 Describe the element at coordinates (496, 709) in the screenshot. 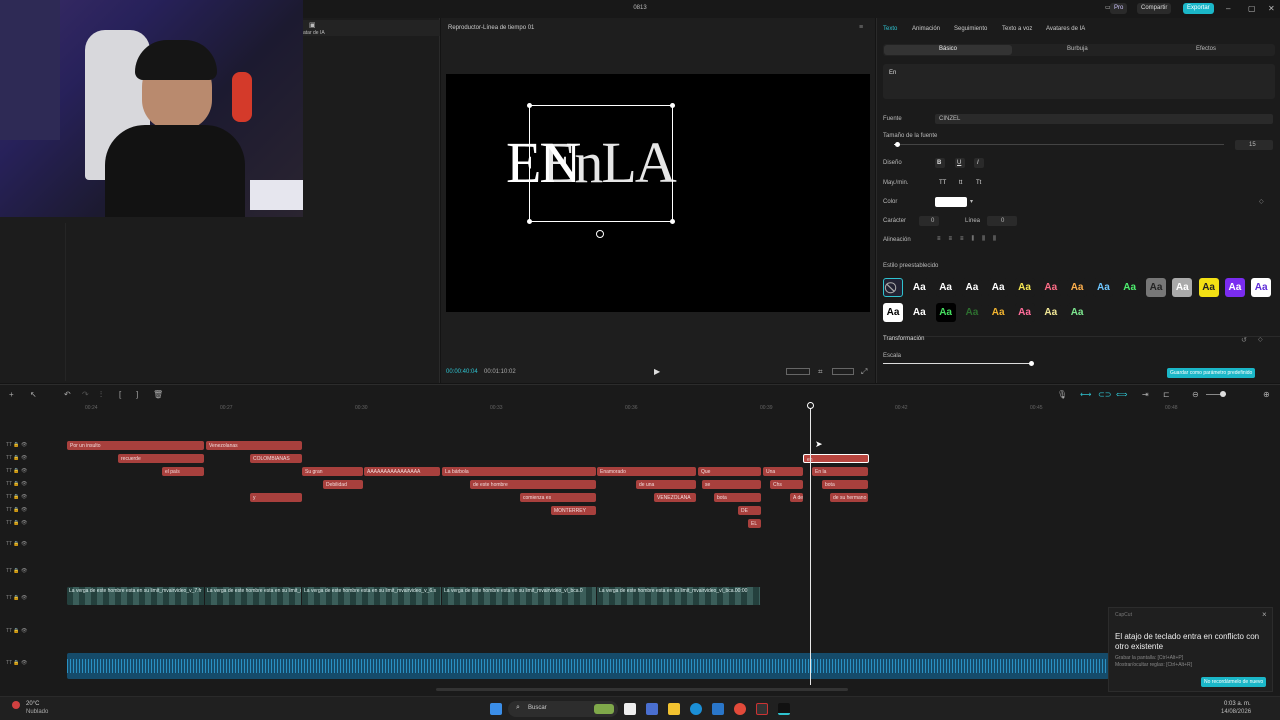

I see `start-icon` at that location.